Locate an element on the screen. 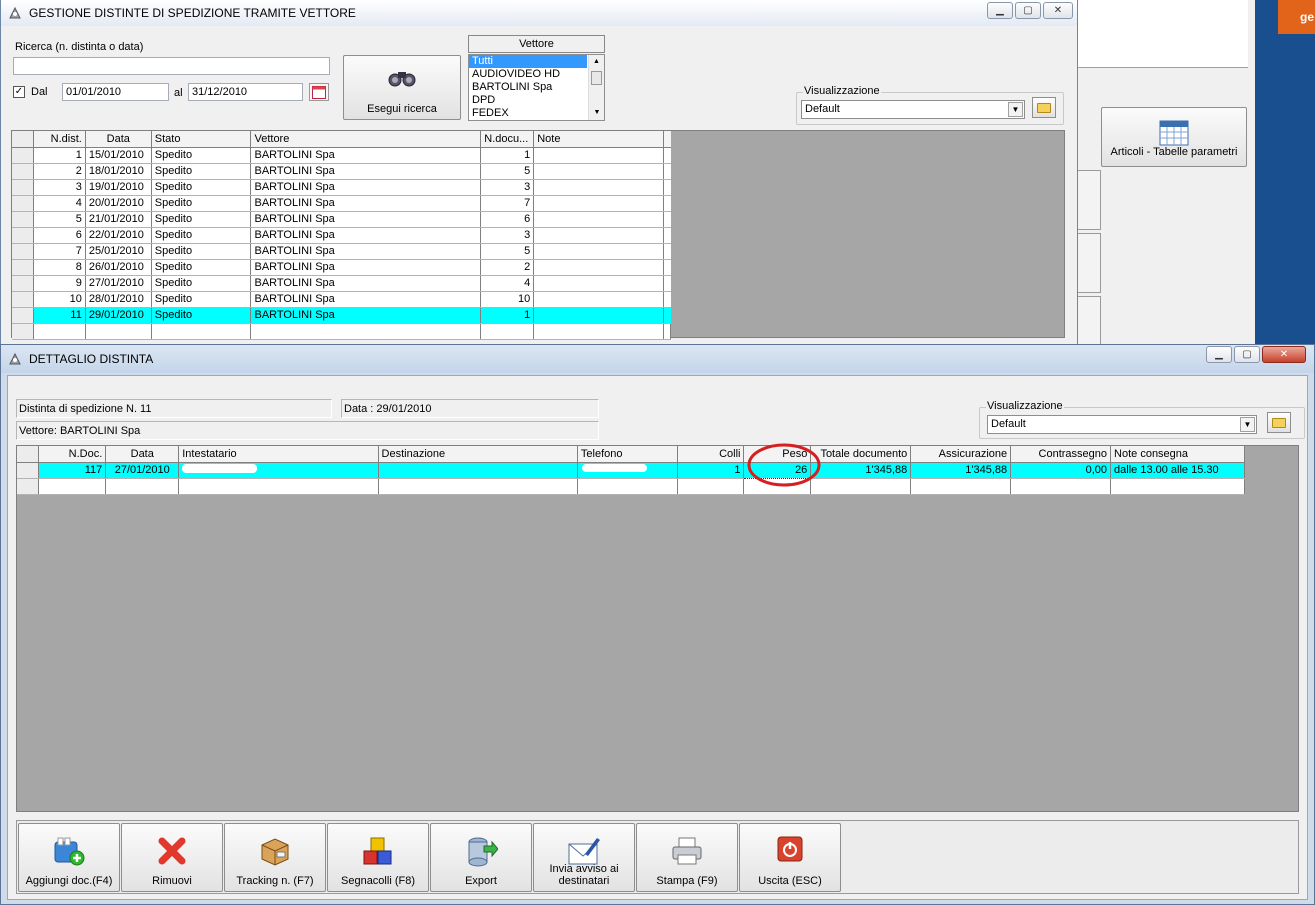  vettore-option: BARTOLINI Spa is located at coordinates (536, 87).